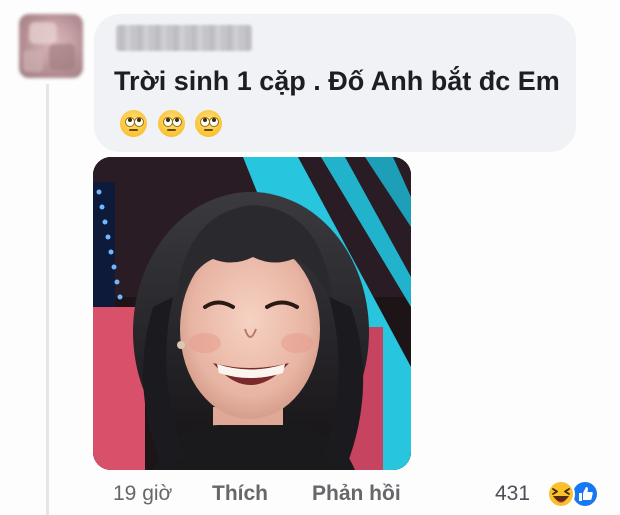  I want to click on author-name-redacted, so click(184, 38).